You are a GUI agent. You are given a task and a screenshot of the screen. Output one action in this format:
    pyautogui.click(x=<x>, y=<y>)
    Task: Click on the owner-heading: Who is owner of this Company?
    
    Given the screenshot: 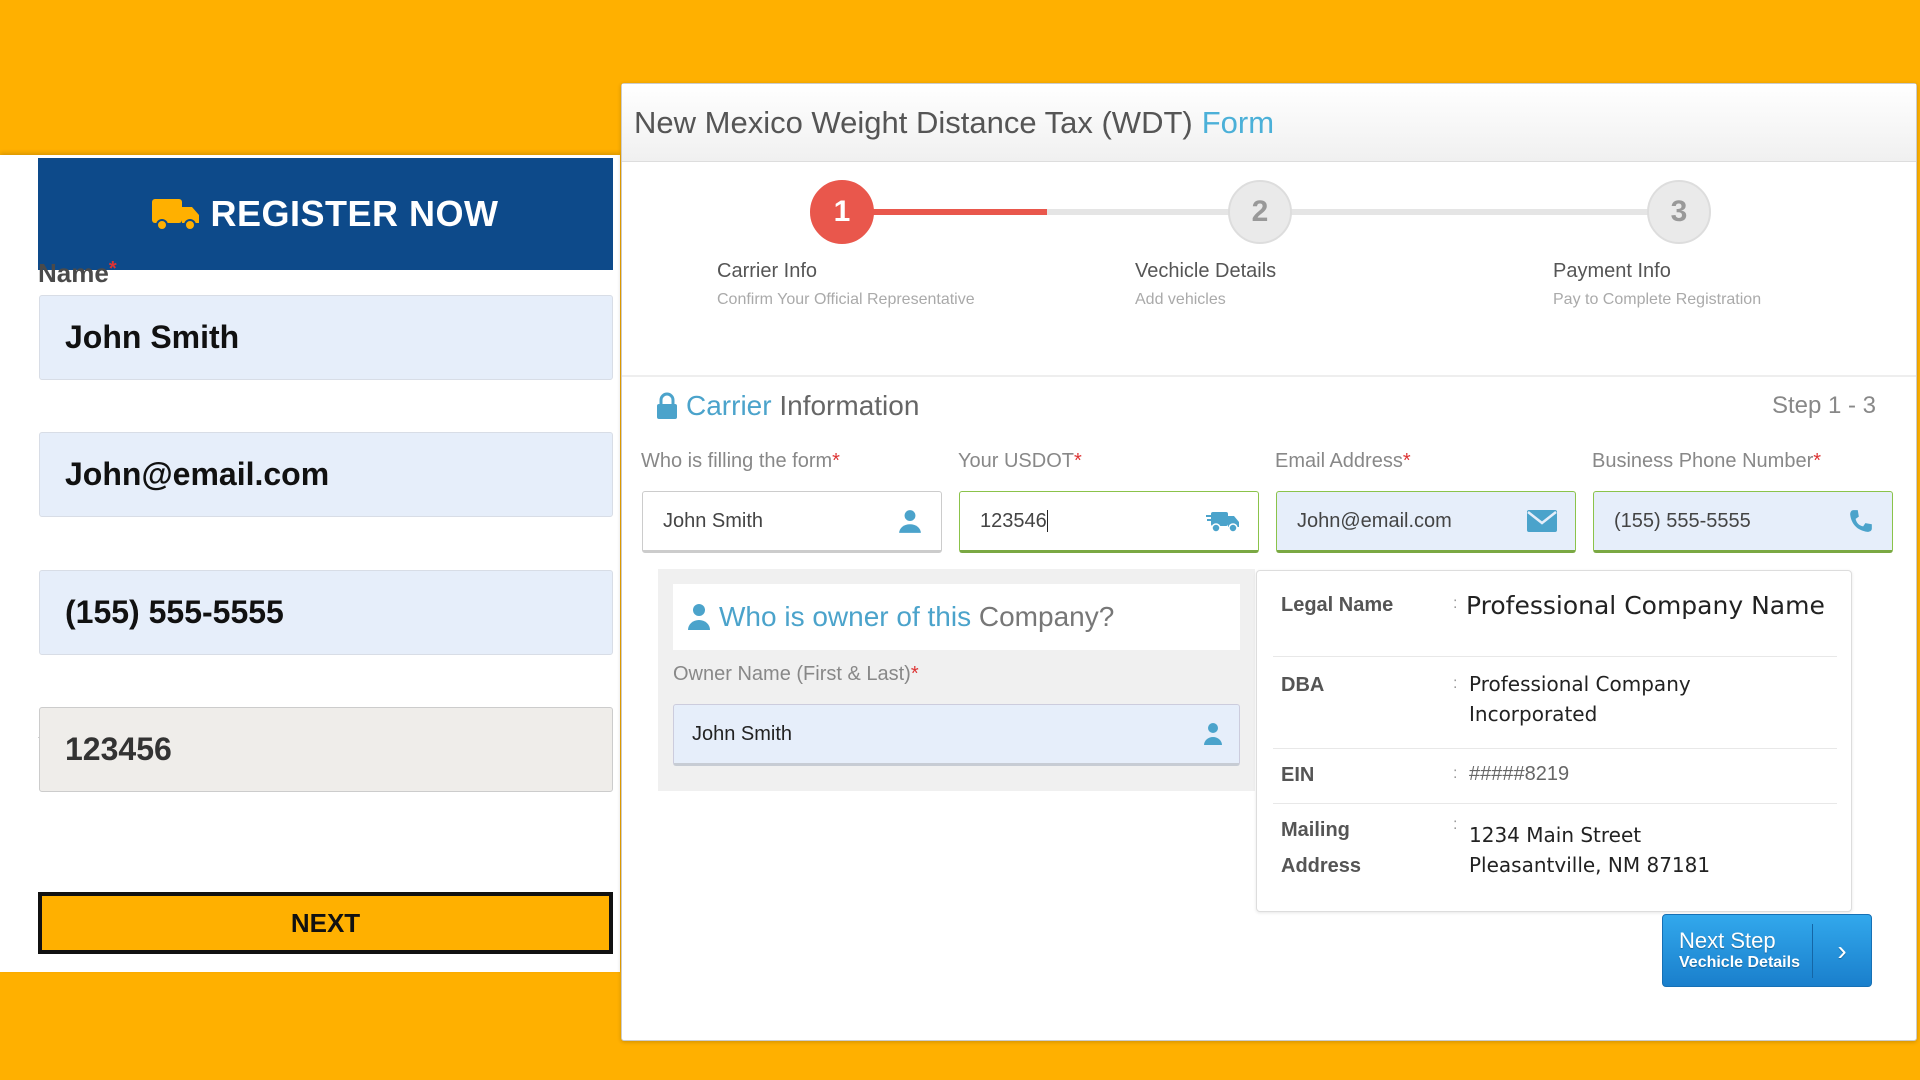 What is the action you would take?
    pyautogui.click(x=956, y=617)
    